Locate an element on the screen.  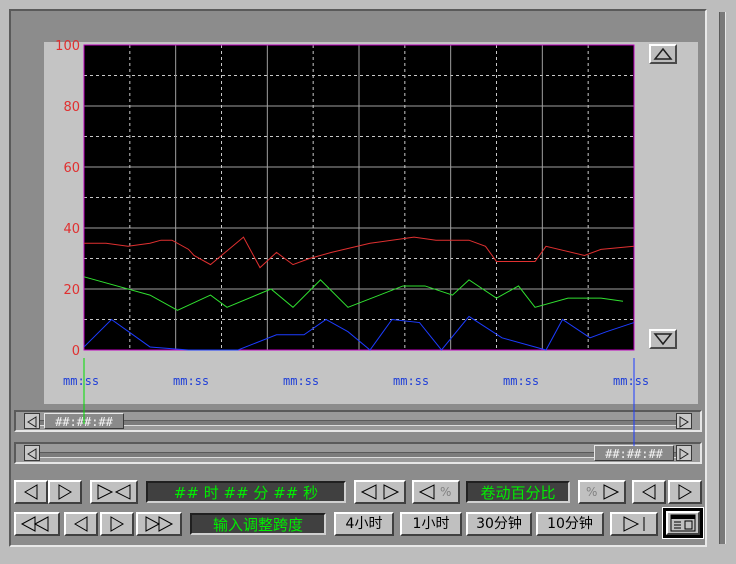
window-toggle-button is located at coordinates (683, 523).